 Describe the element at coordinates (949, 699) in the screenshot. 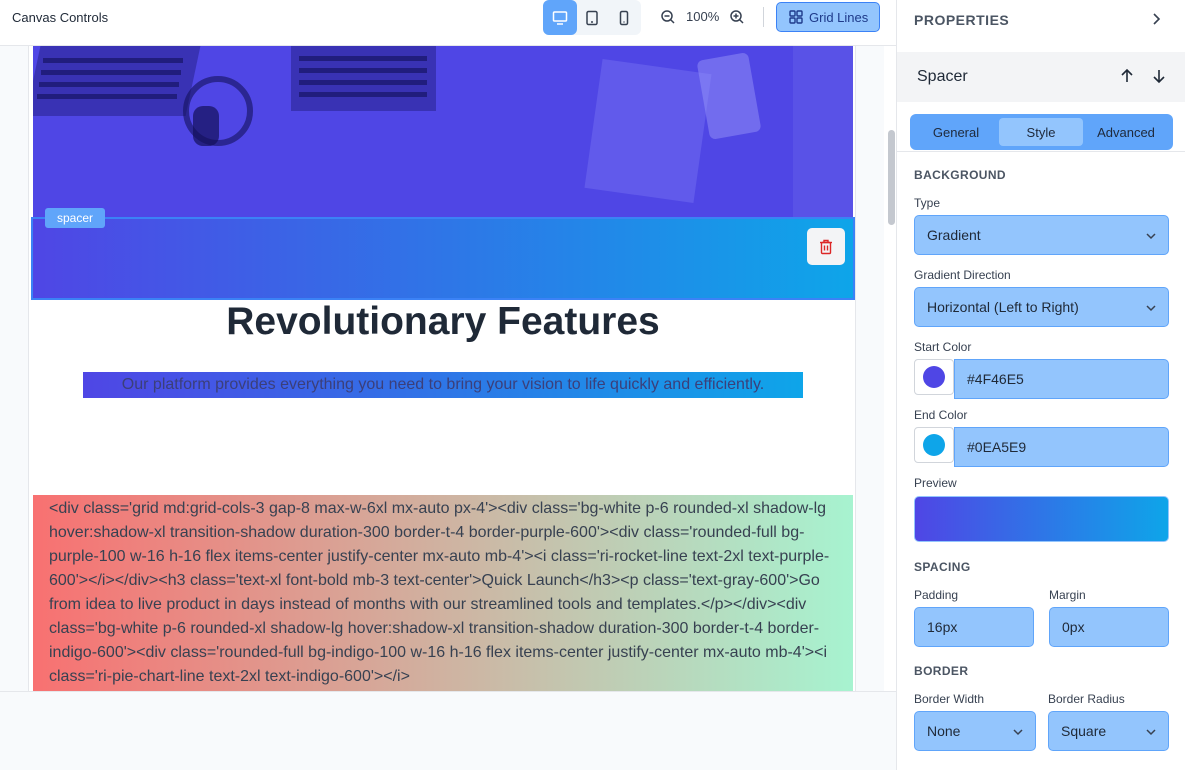

I see `border-width-label: Border Width` at that location.